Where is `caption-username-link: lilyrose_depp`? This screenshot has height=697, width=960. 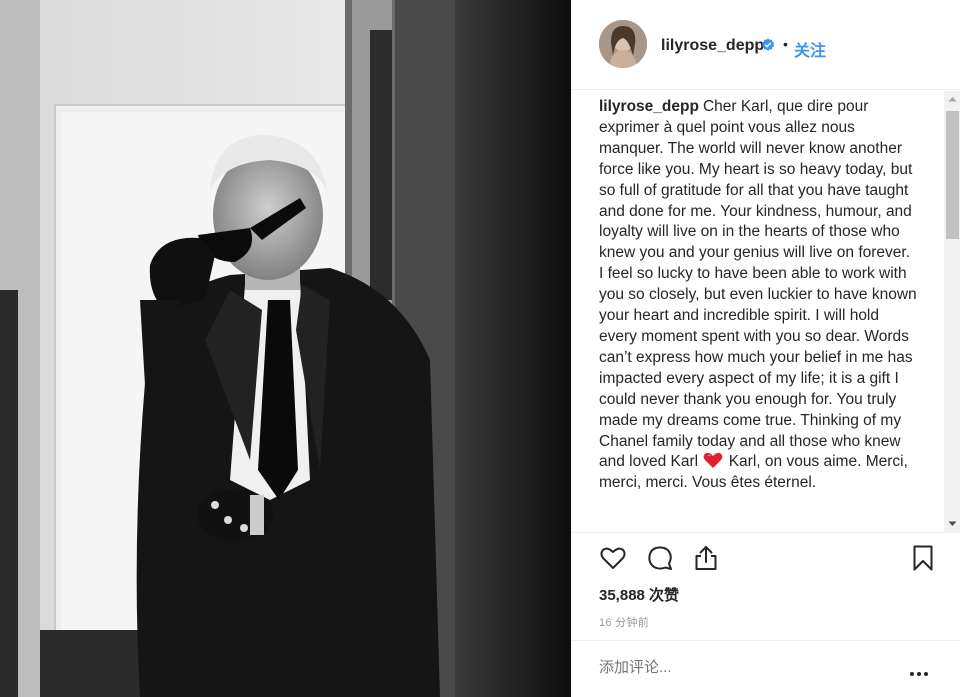
caption-username-link: lilyrose_depp is located at coordinates (649, 106).